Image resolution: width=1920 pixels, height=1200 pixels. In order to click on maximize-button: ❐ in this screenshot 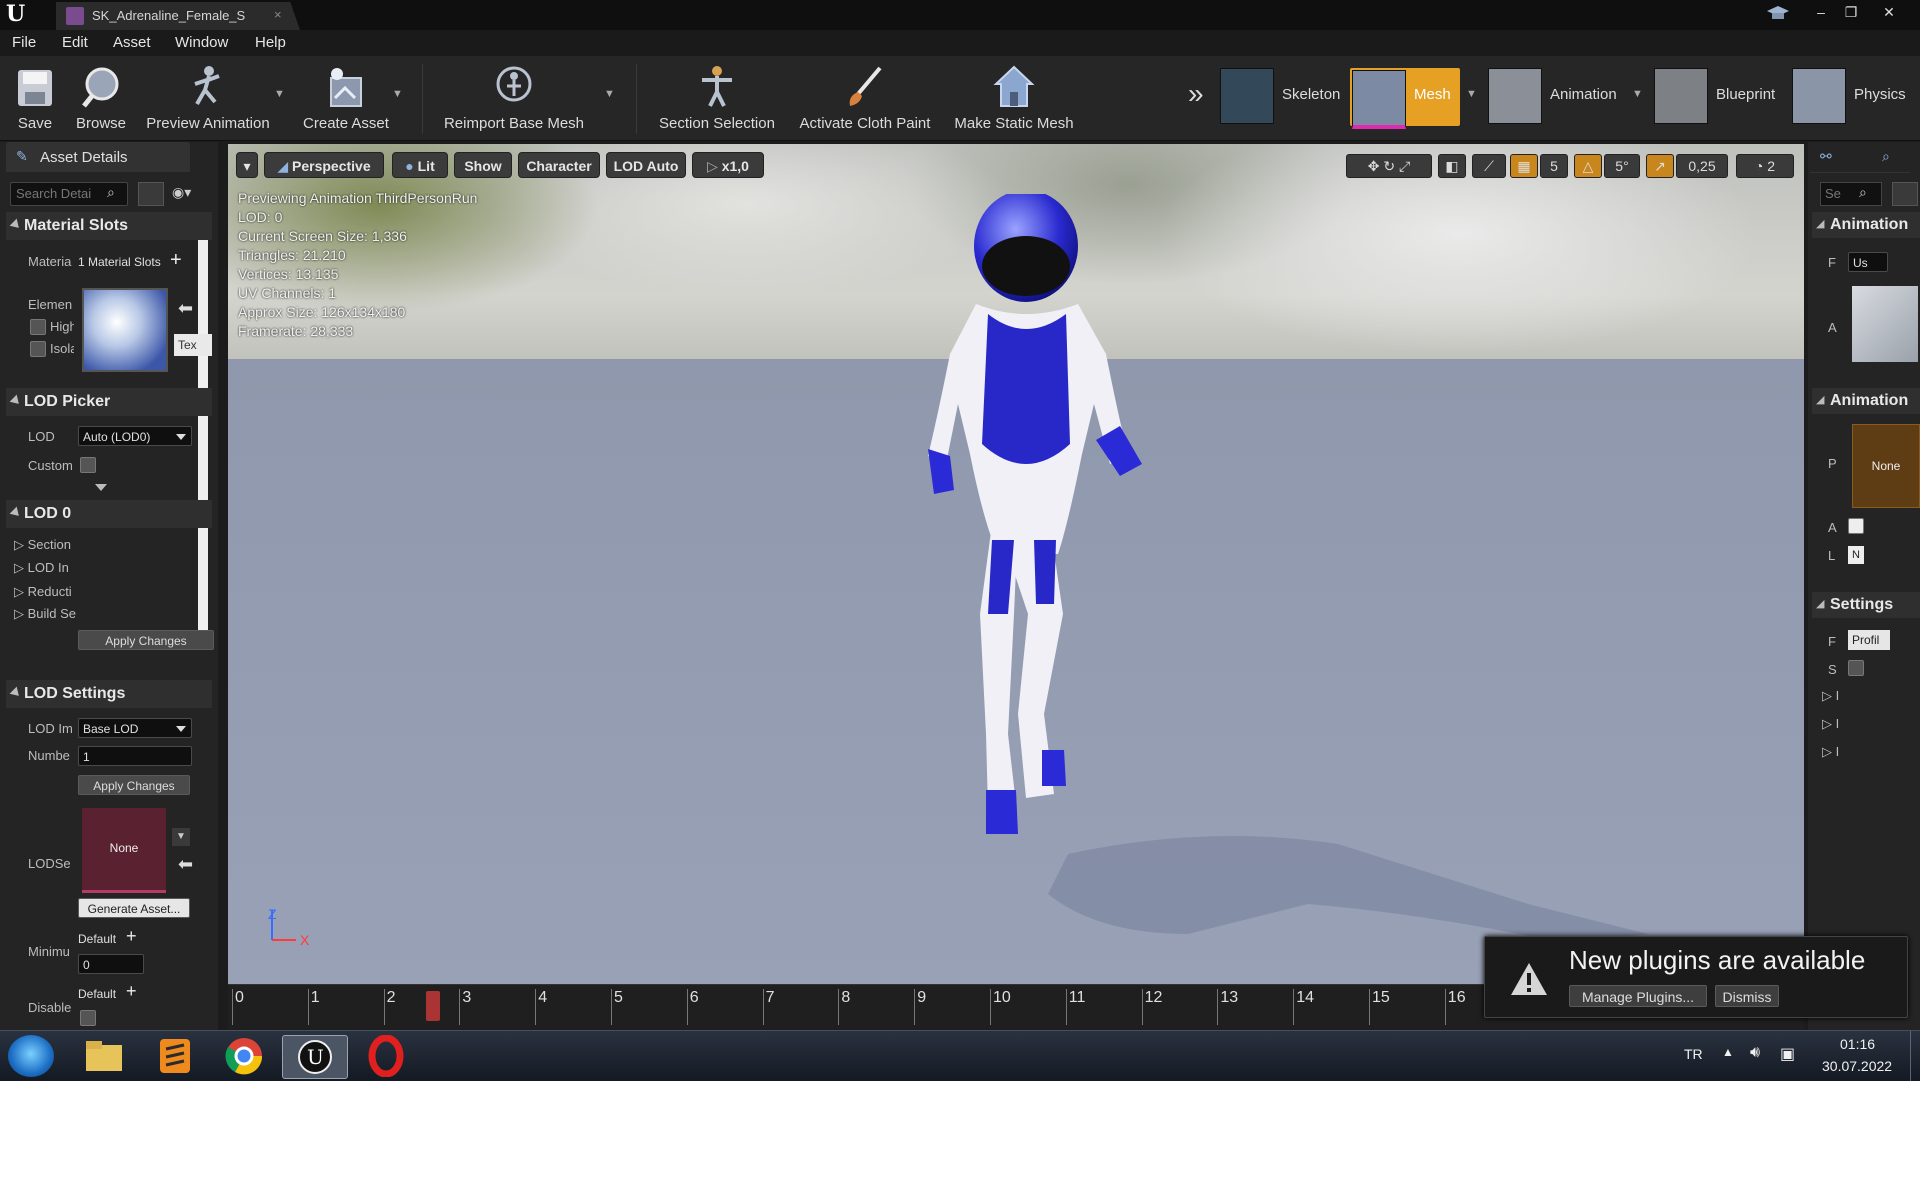, I will do `click(1851, 12)`.